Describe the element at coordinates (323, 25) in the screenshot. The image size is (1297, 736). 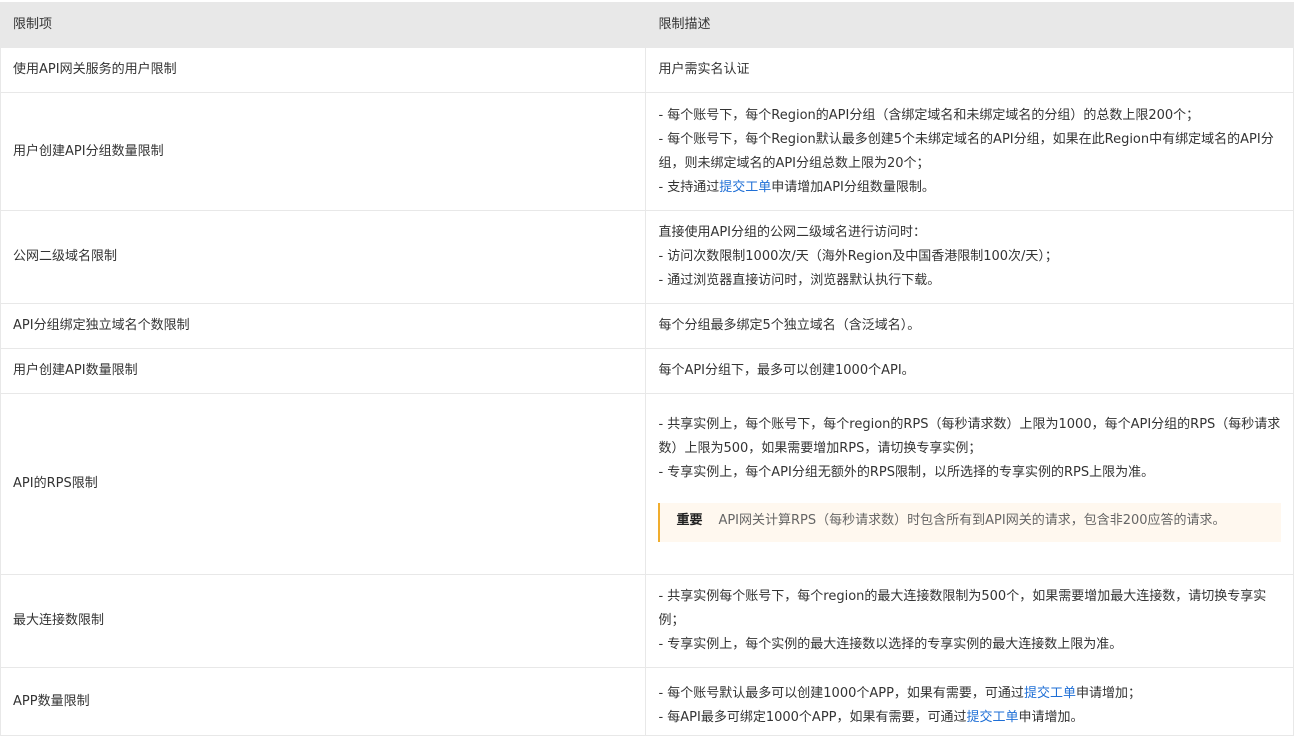
I see `header-item: 限制项` at that location.